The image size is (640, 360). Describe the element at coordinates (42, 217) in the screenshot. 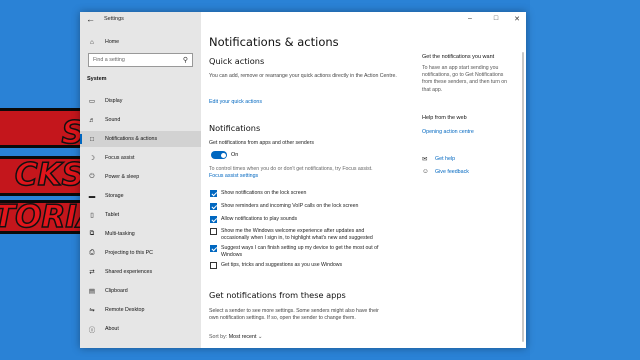

I see `banner-text: TORIALS` at that location.